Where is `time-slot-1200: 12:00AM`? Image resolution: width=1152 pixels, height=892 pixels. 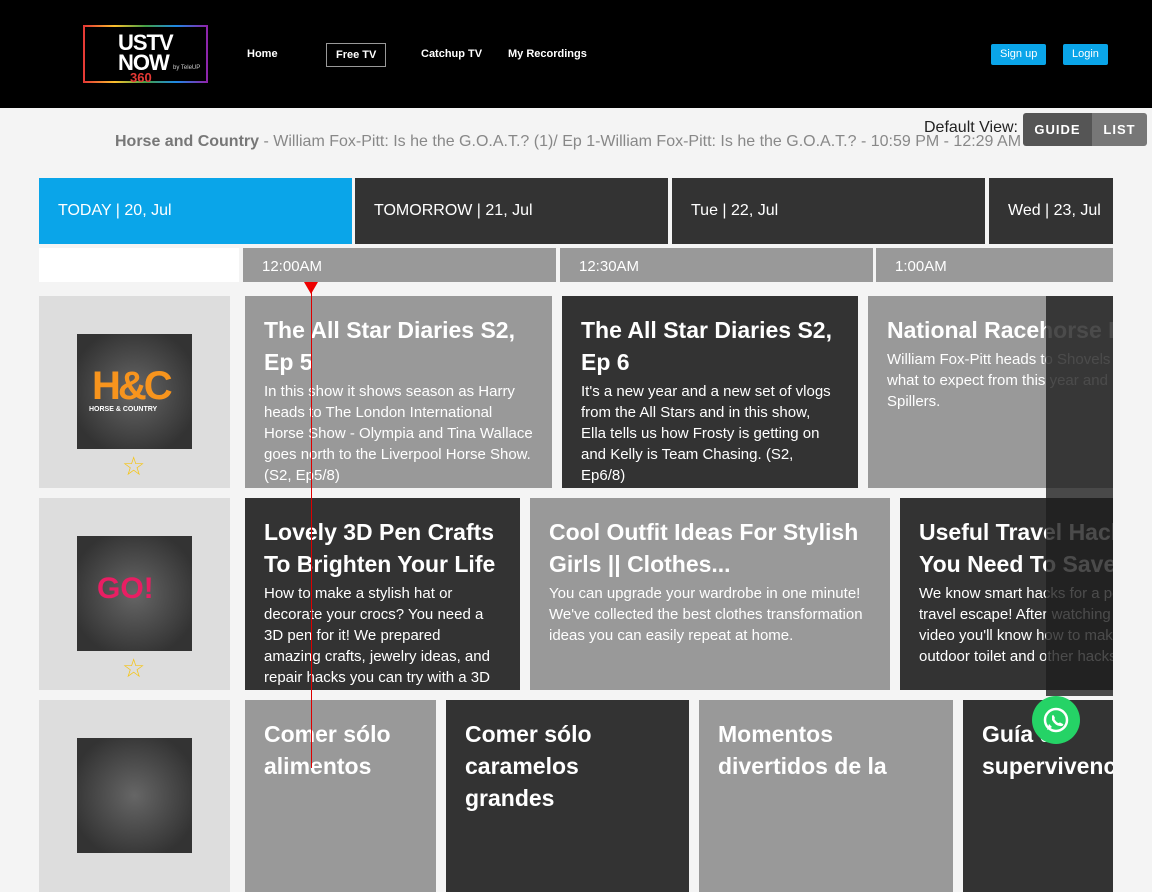 time-slot-1200: 12:00AM is located at coordinates (399, 265).